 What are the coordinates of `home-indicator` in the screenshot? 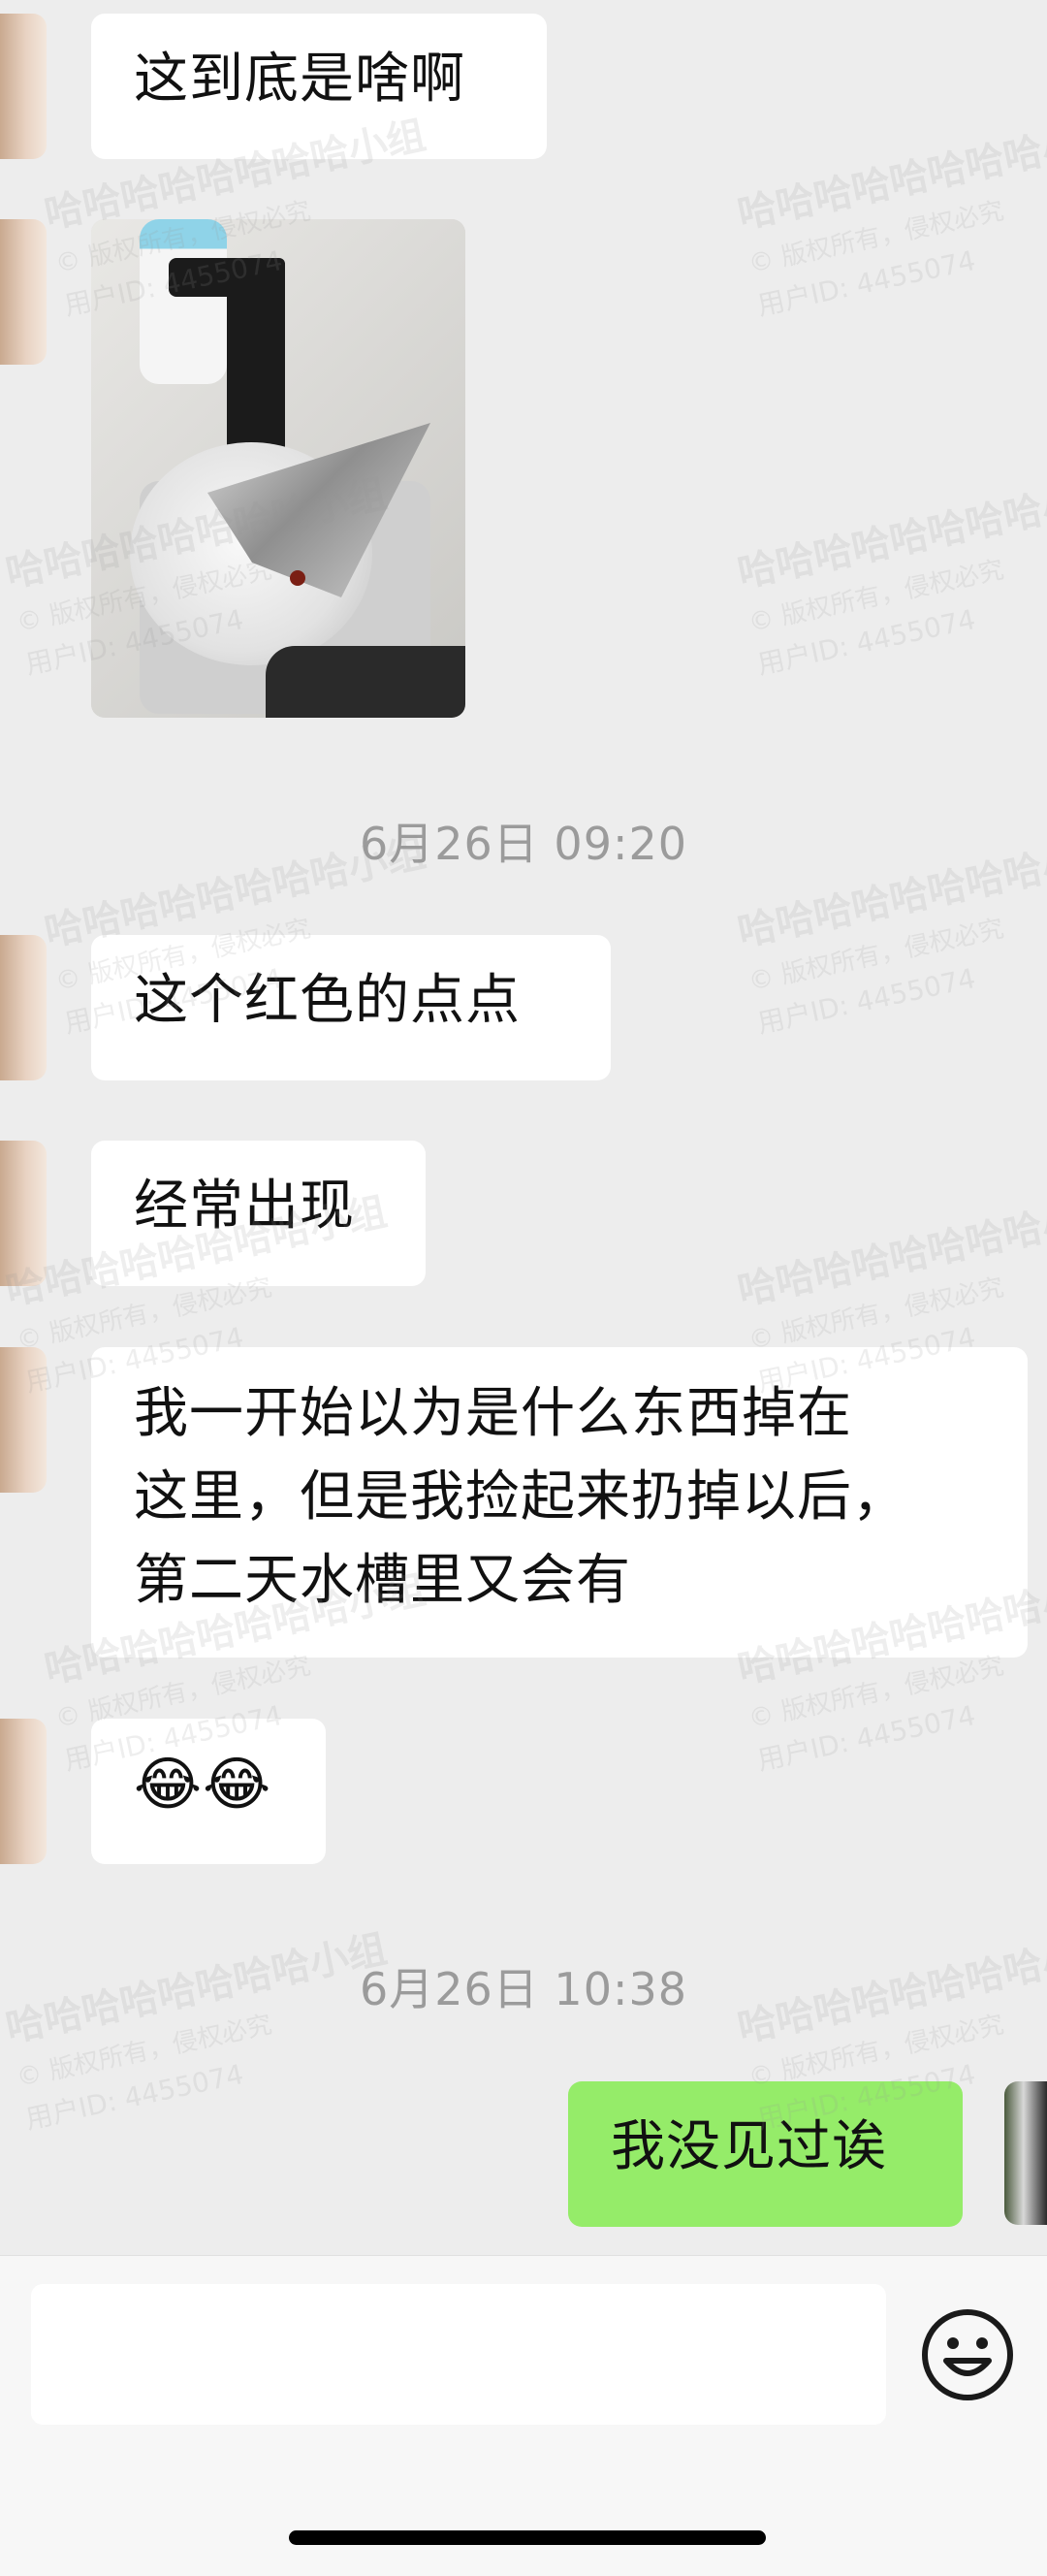 It's located at (527, 2537).